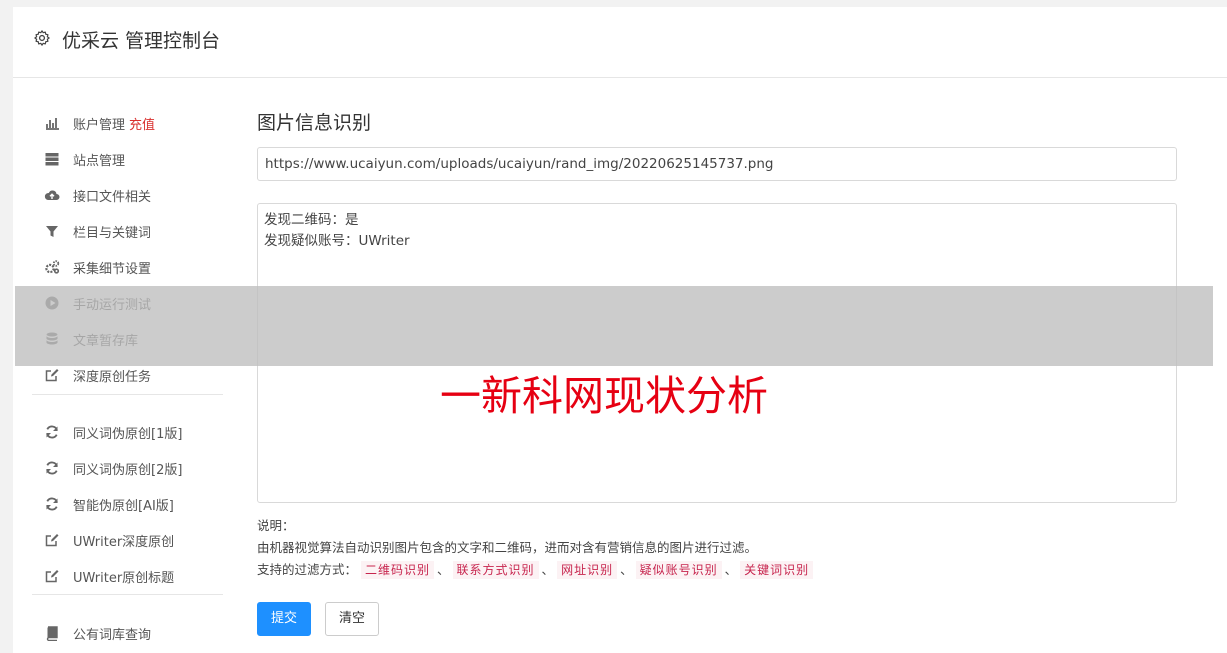  I want to click on note-heading: 说明：, so click(276, 525).